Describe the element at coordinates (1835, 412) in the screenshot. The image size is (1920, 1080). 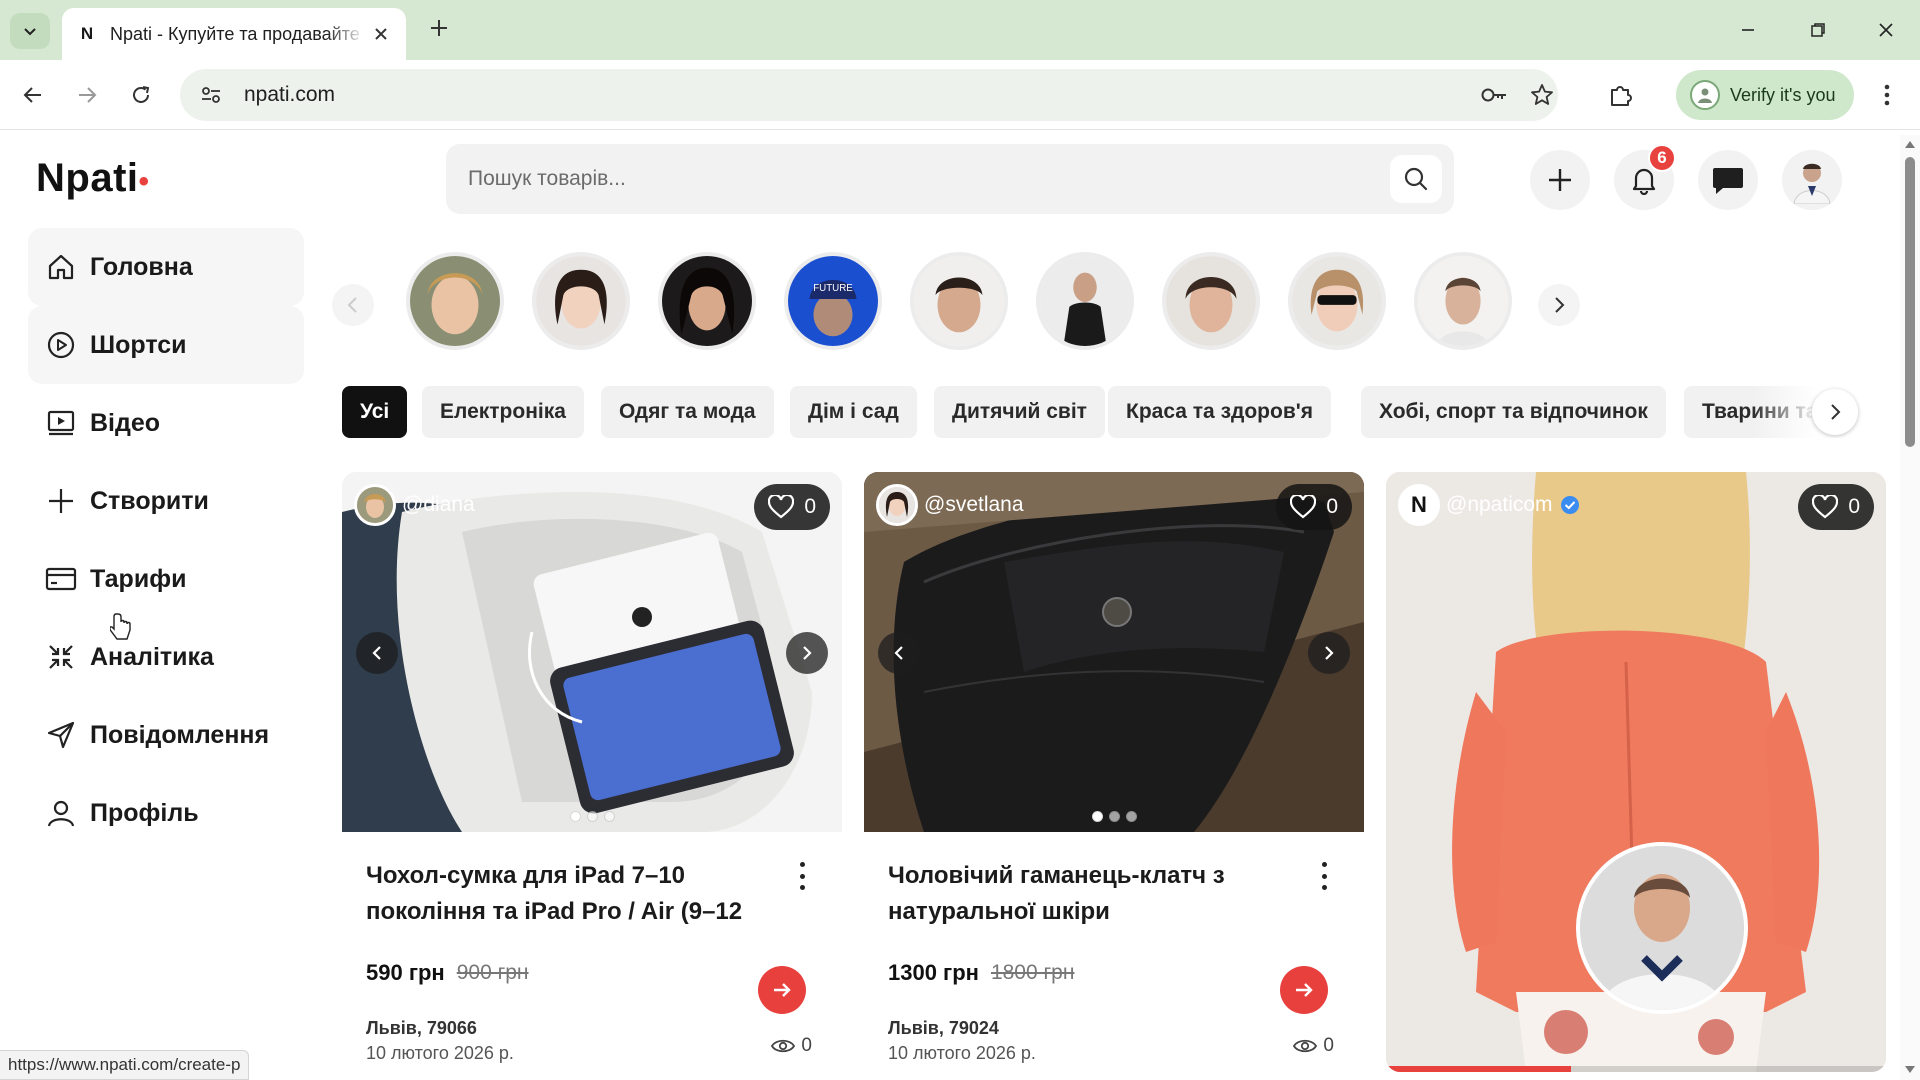
I see `categories-next-button` at that location.